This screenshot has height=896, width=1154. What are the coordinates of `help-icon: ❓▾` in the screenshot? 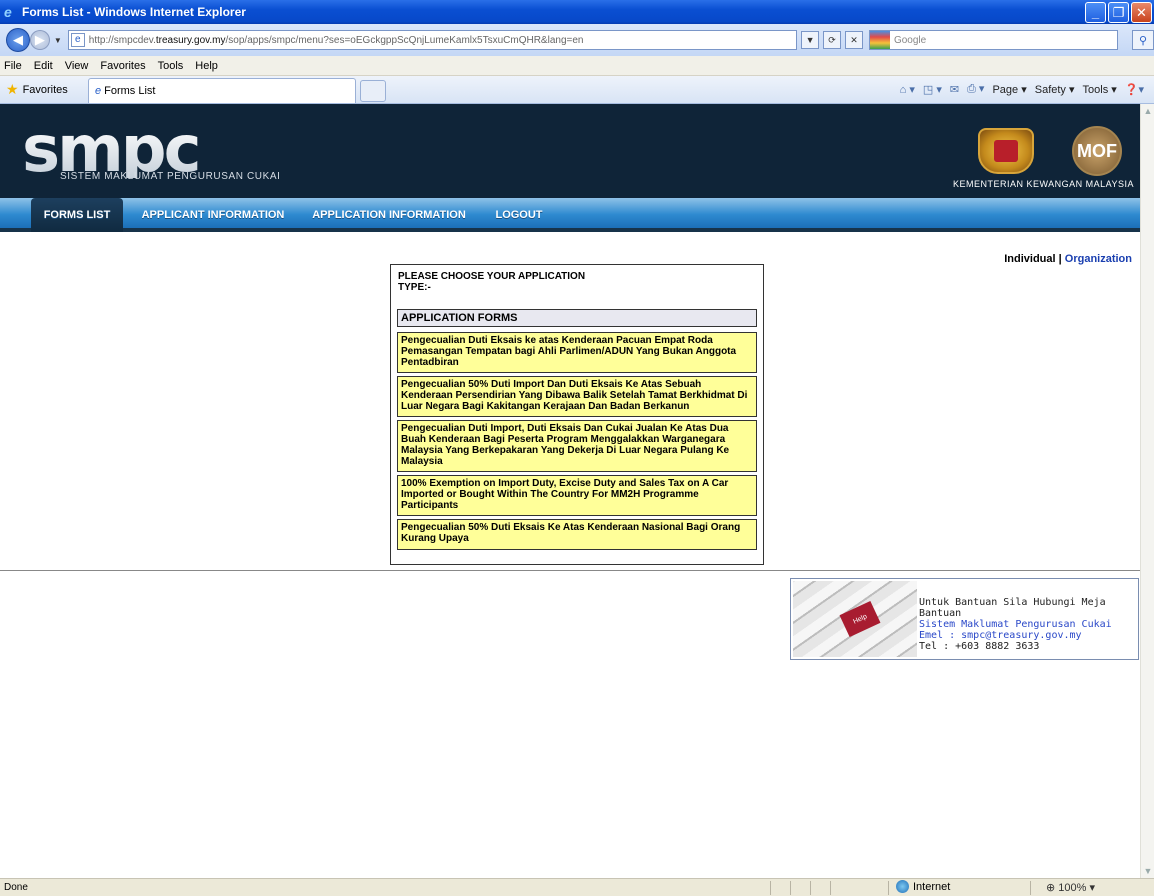 It's located at (1134, 89).